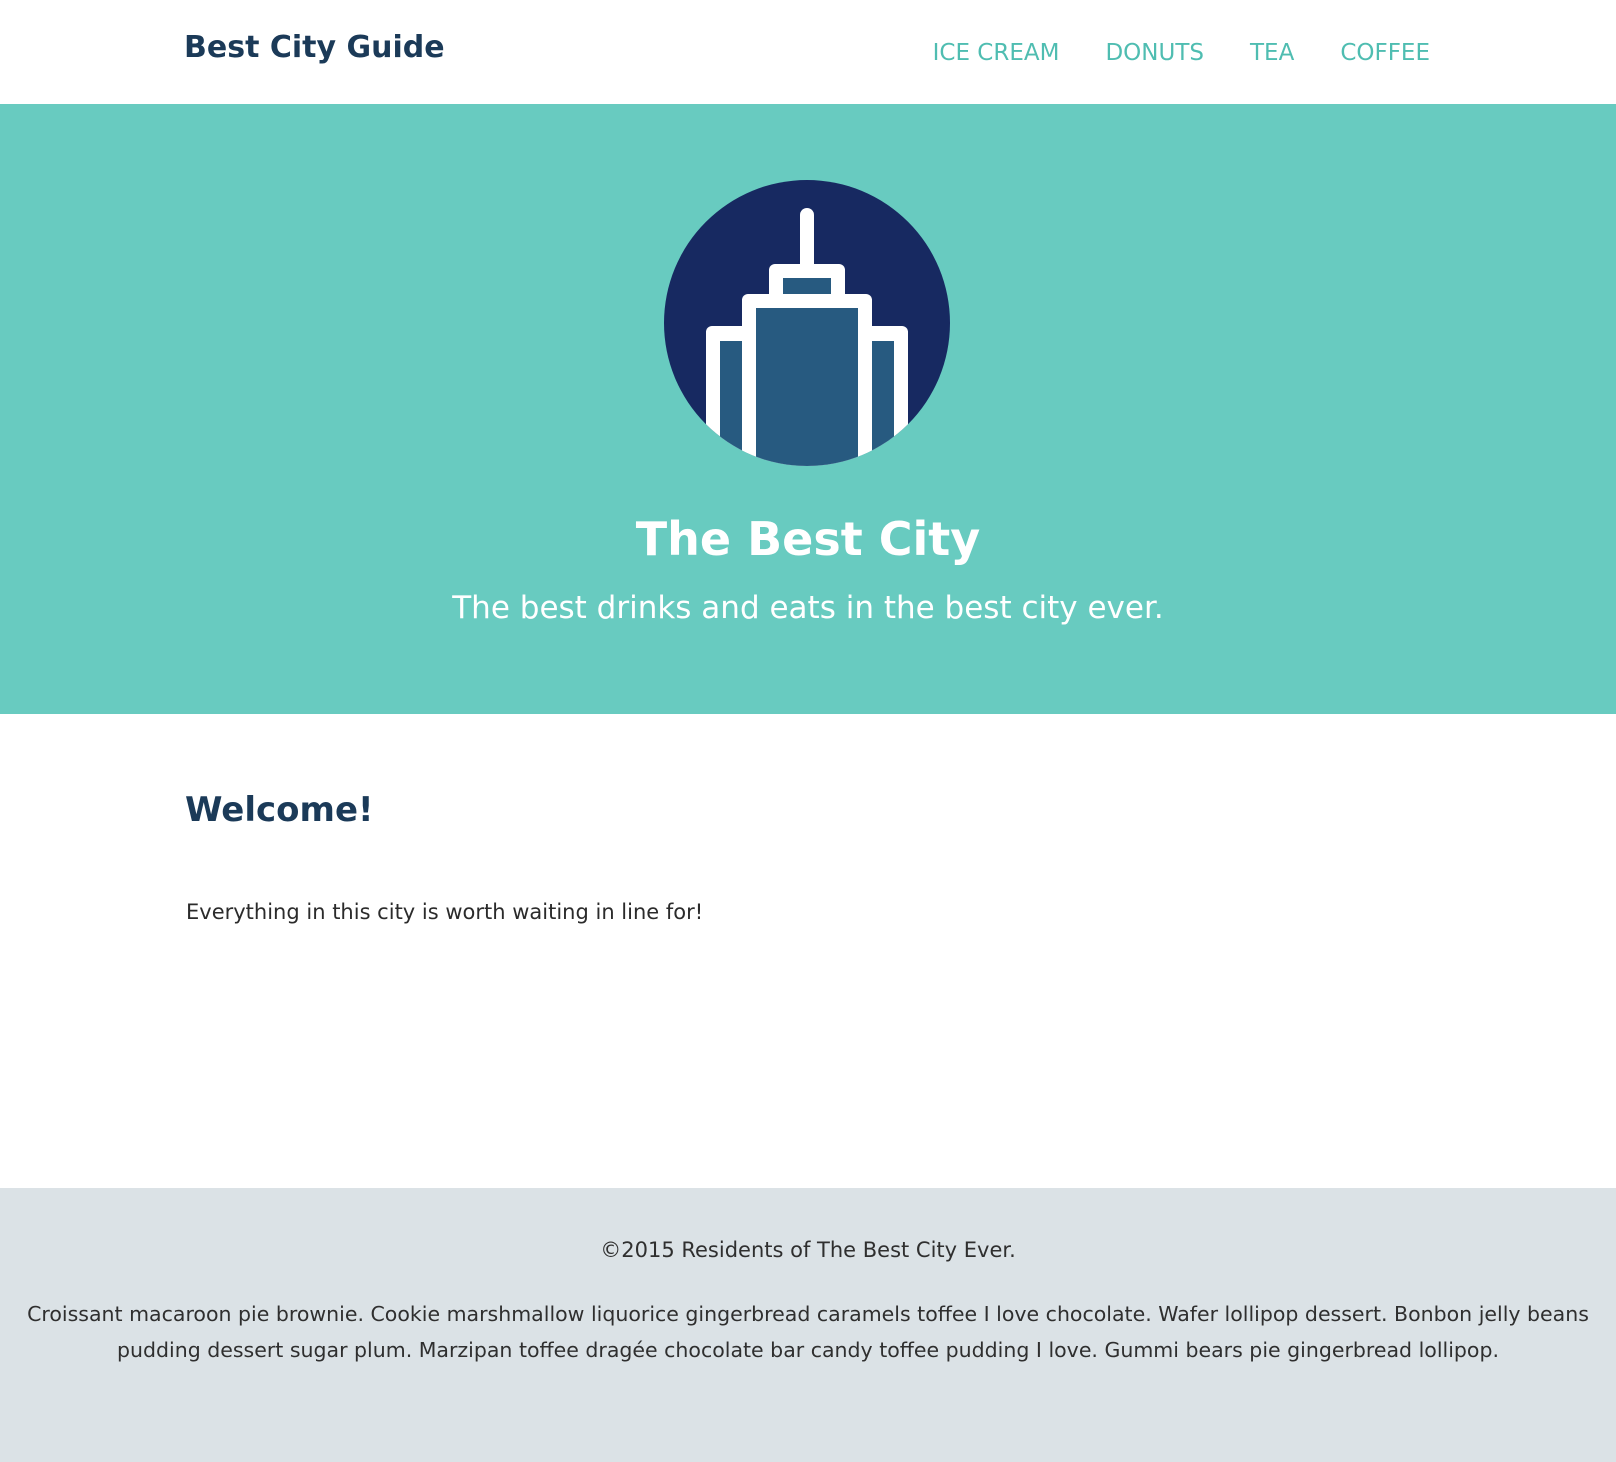  What do you see at coordinates (279, 810) in the screenshot?
I see `welcome-heading: Welcome!` at bounding box center [279, 810].